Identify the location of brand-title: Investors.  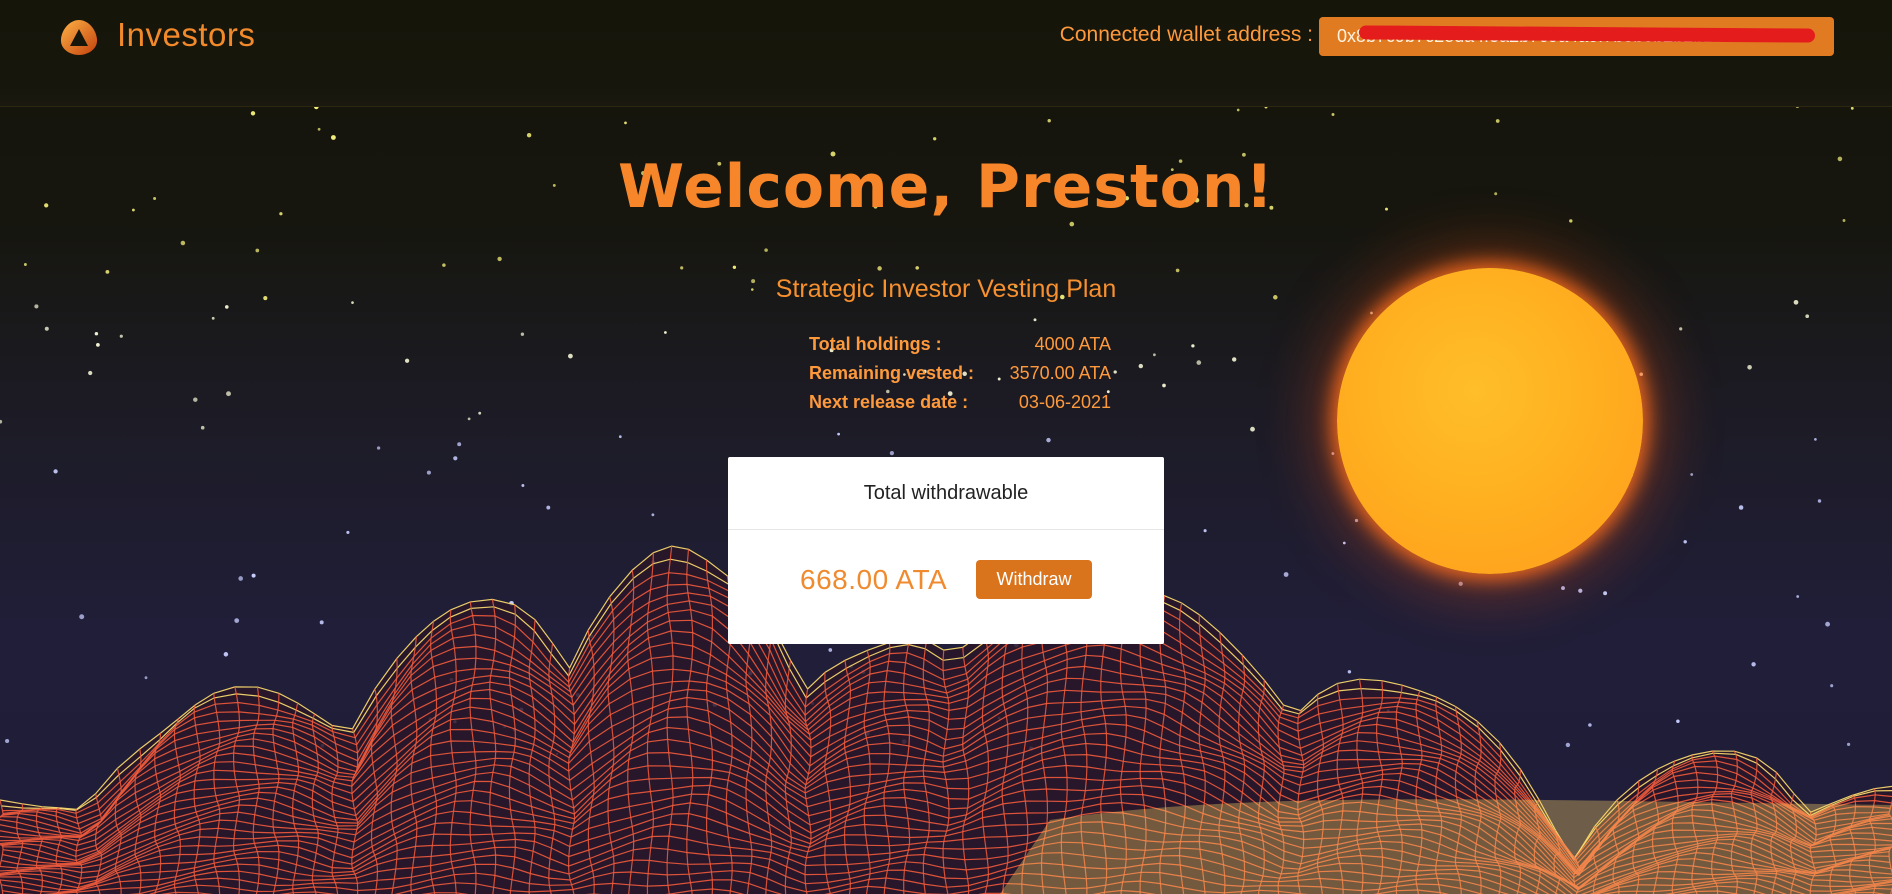
(186, 35).